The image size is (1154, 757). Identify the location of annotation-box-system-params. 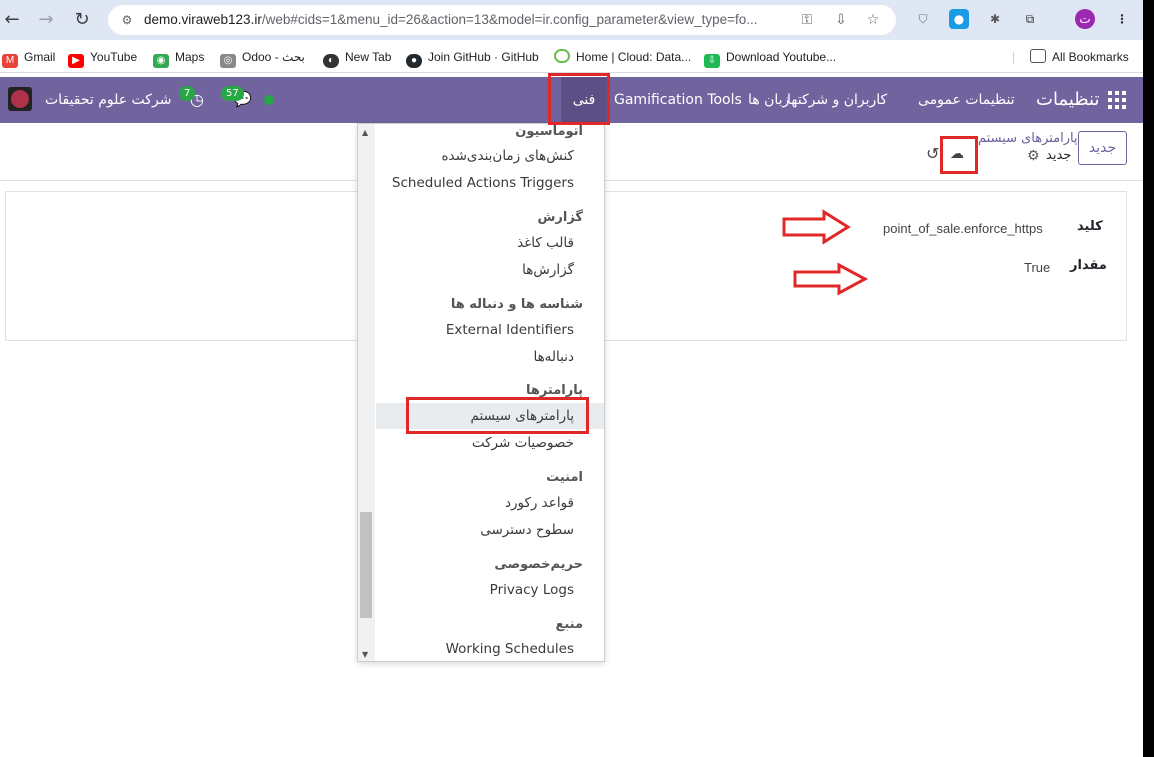
(497, 415).